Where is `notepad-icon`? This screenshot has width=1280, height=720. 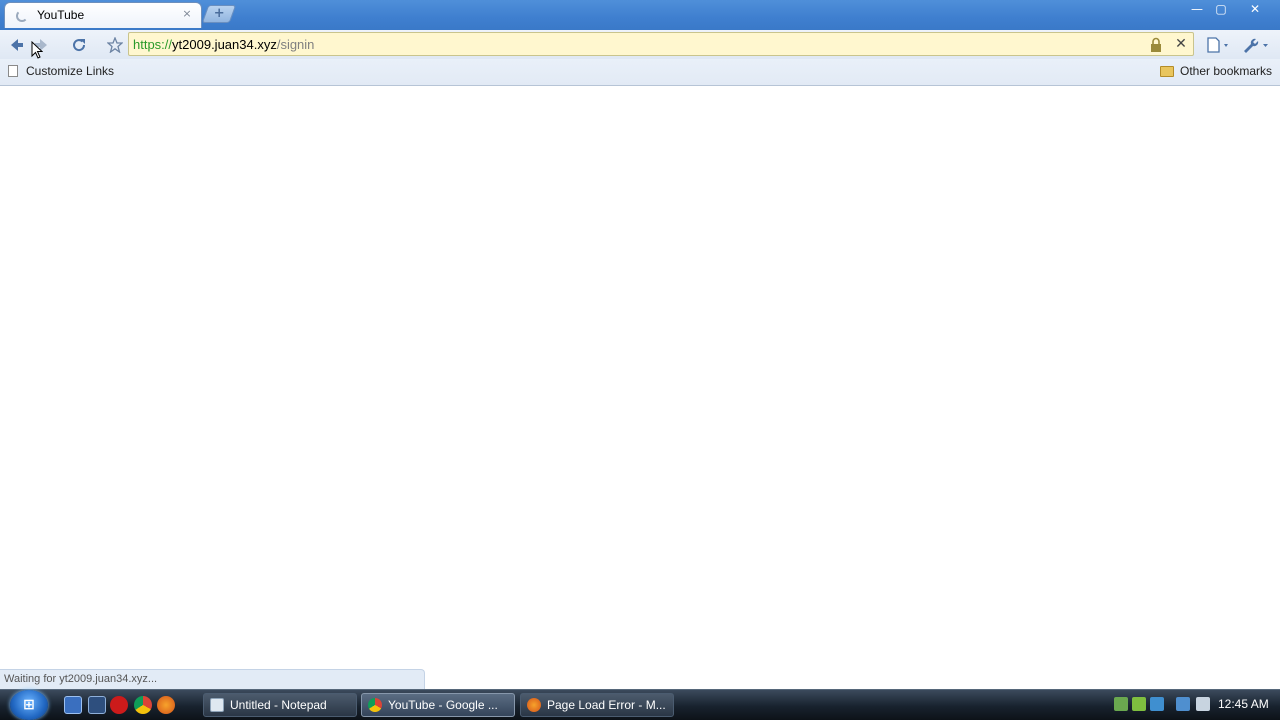 notepad-icon is located at coordinates (217, 705).